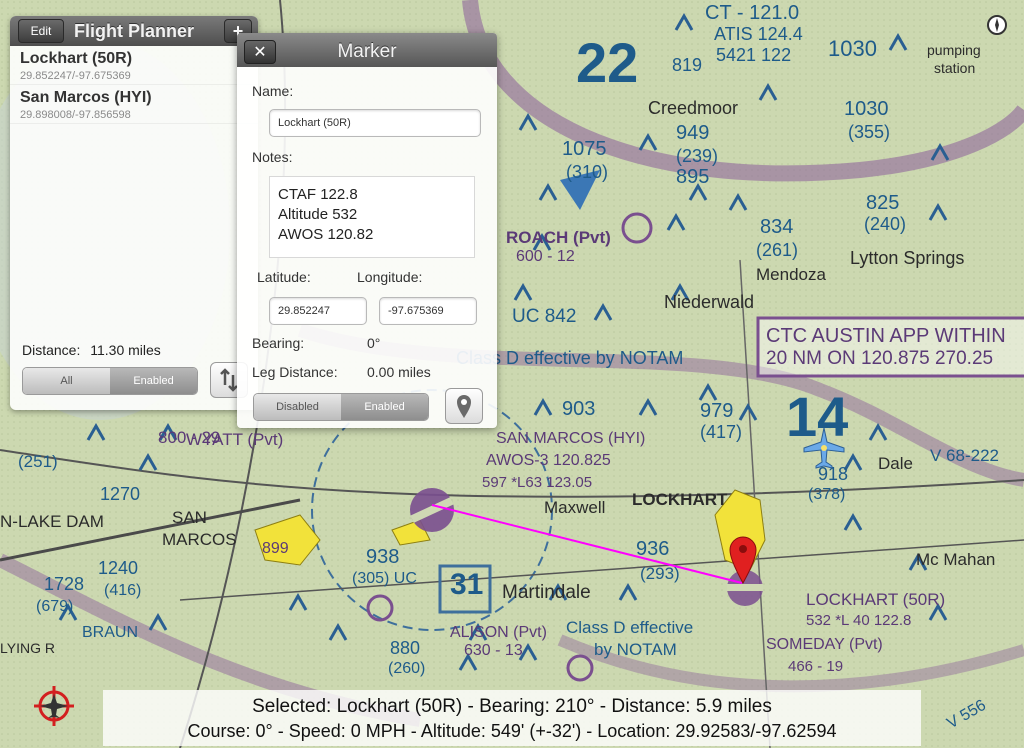  What do you see at coordinates (118, 568) in the screenshot?
I see `map-label-1240: 1240` at bounding box center [118, 568].